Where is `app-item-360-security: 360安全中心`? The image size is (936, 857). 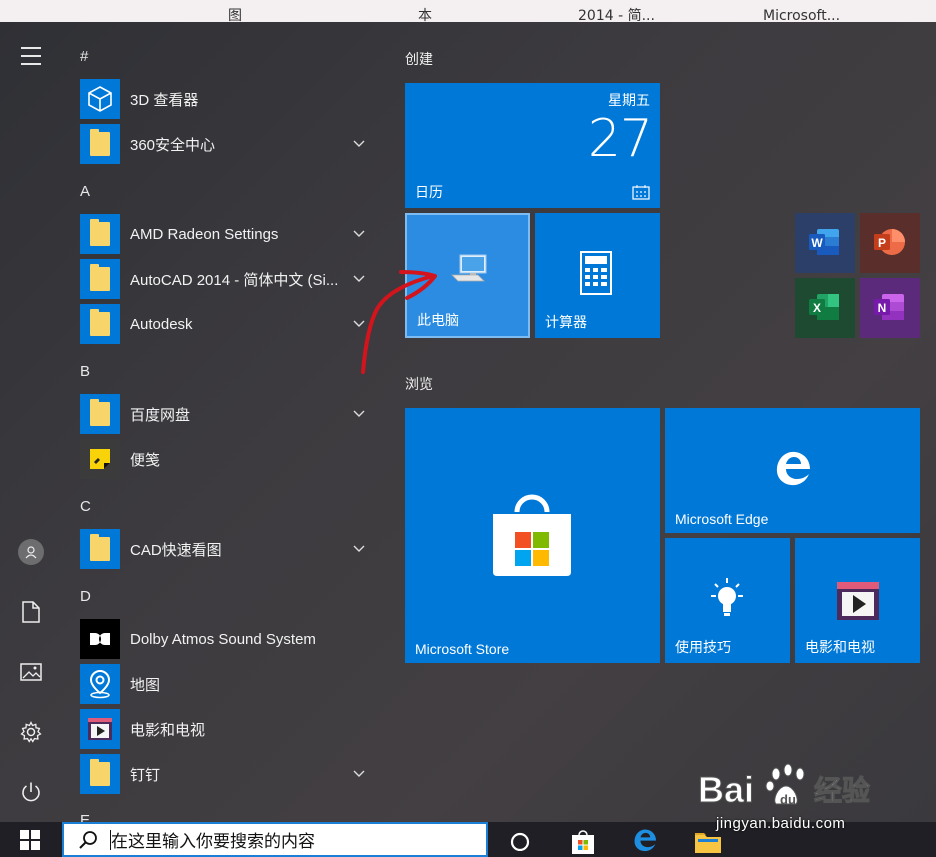 app-item-360-security: 360安全中心 is located at coordinates (230, 144).